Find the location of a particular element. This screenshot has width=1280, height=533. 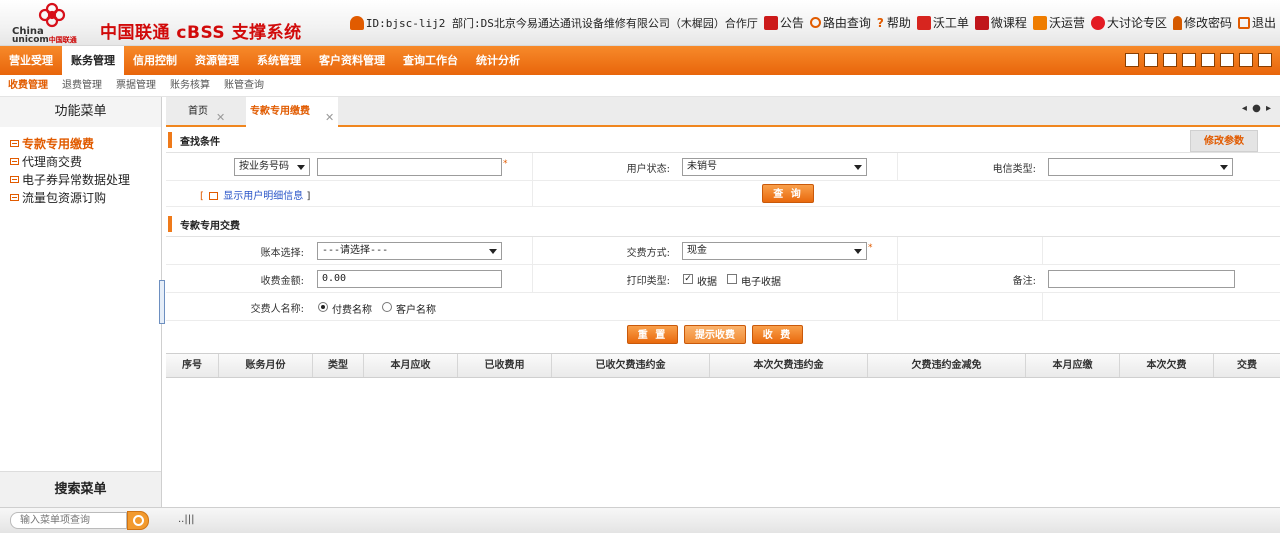

help-icon: ? is located at coordinates (880, 22).